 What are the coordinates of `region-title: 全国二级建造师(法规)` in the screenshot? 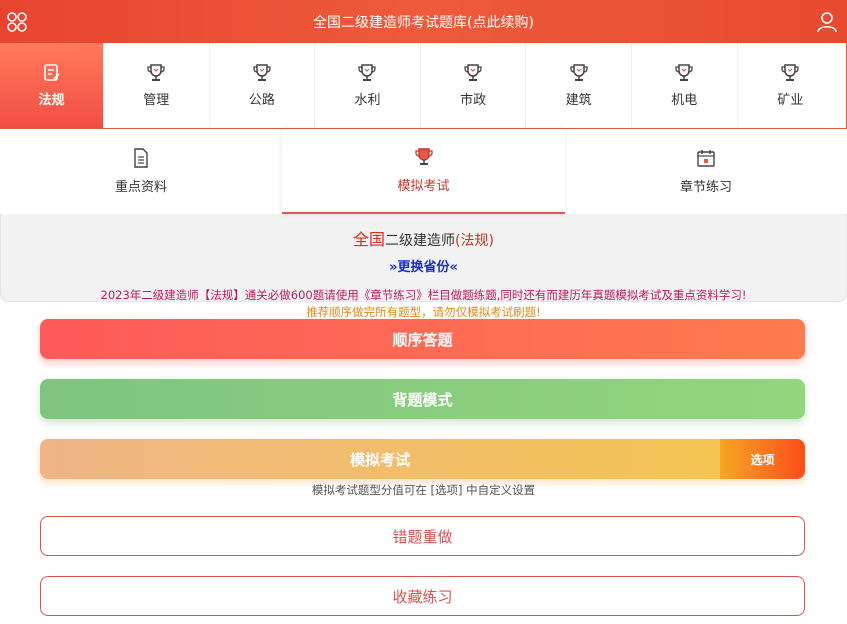 It's located at (423, 238).